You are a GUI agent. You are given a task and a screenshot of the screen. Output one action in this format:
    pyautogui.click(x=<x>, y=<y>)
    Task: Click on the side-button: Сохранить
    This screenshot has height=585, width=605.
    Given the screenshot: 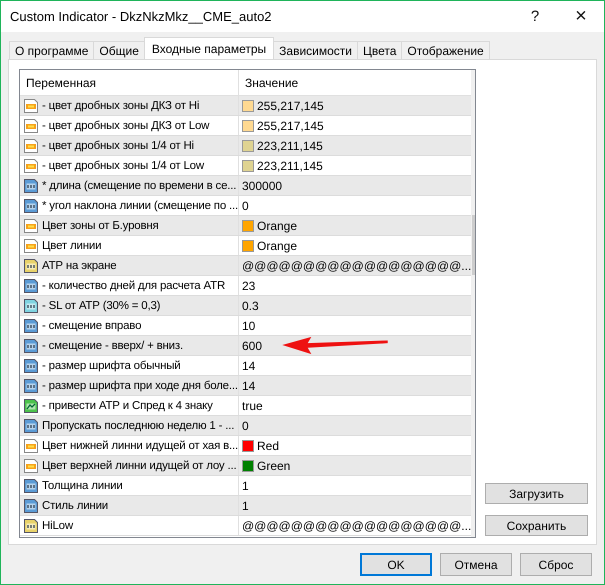 What is the action you would take?
    pyautogui.click(x=536, y=525)
    